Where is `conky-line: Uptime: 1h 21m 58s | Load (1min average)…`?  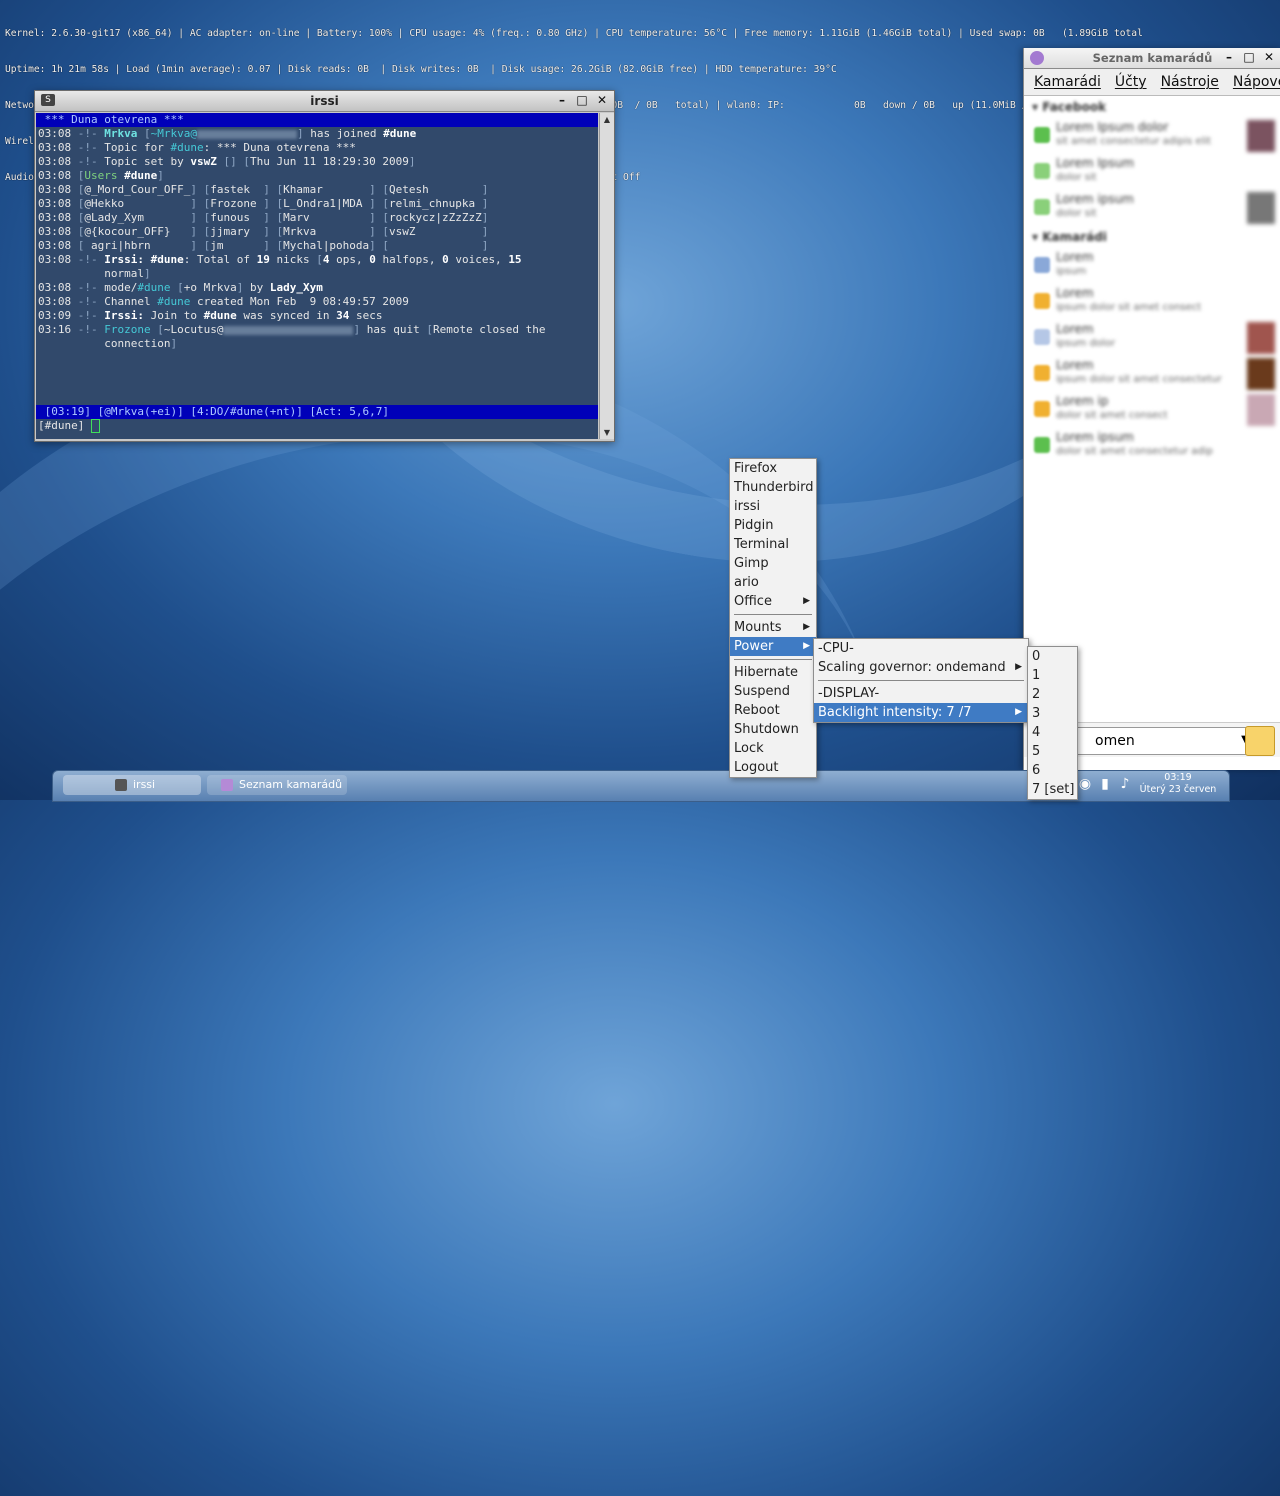
conky-line: Uptime: 1h 21m 58s | Load (1min average)… is located at coordinates (421, 69).